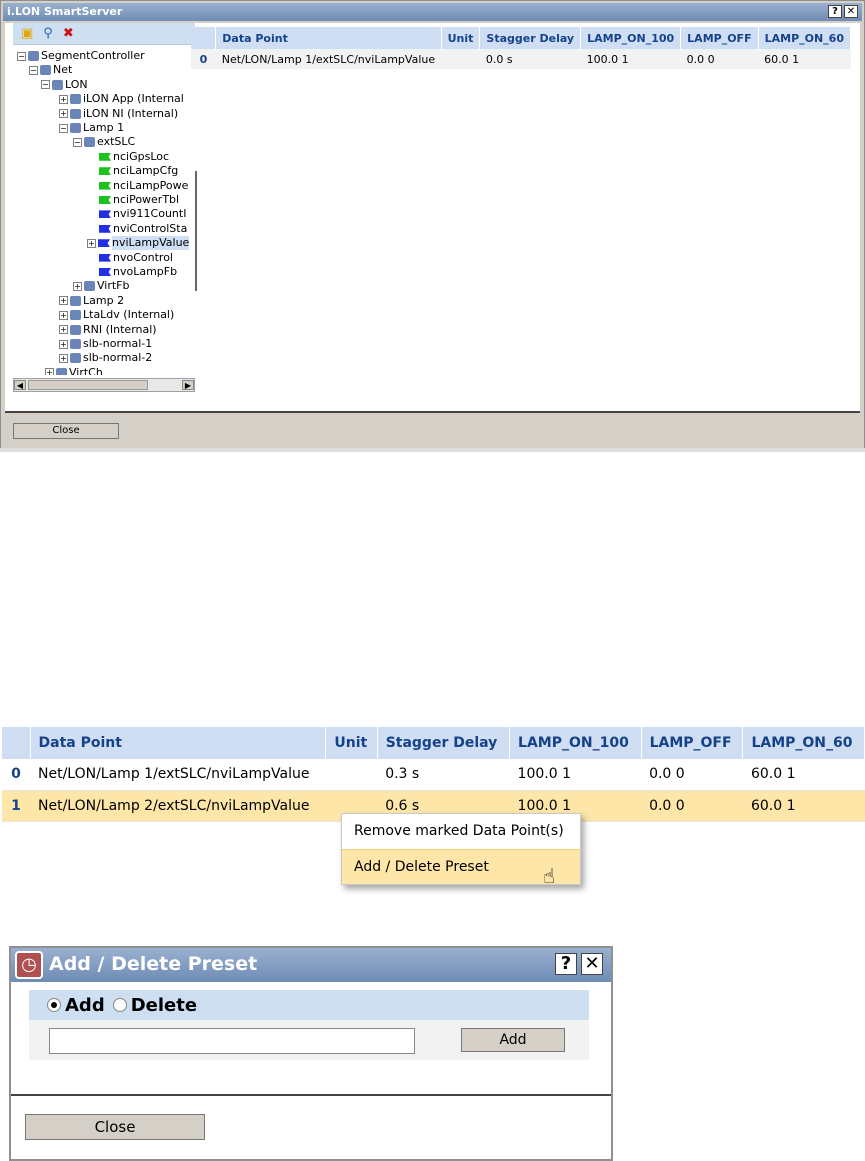  What do you see at coordinates (141, 156) in the screenshot?
I see `tree-node-label: nciGpsLoc` at bounding box center [141, 156].